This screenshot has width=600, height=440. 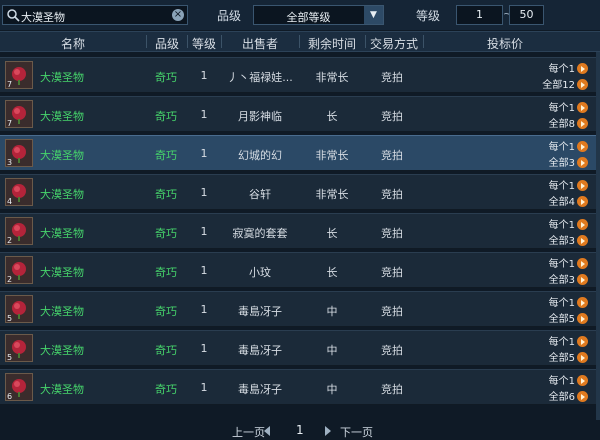 What do you see at coordinates (356, 432) in the screenshot?
I see `next-page-link: 下一页` at bounding box center [356, 432].